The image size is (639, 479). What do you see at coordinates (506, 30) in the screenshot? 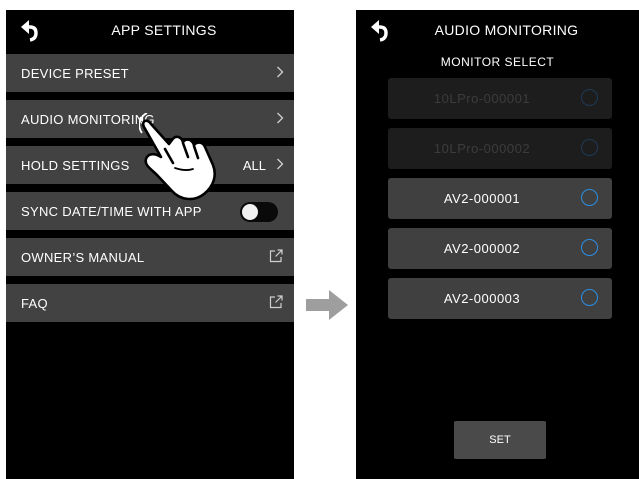
I see `screen-title: AUDIO MONITORING` at bounding box center [506, 30].